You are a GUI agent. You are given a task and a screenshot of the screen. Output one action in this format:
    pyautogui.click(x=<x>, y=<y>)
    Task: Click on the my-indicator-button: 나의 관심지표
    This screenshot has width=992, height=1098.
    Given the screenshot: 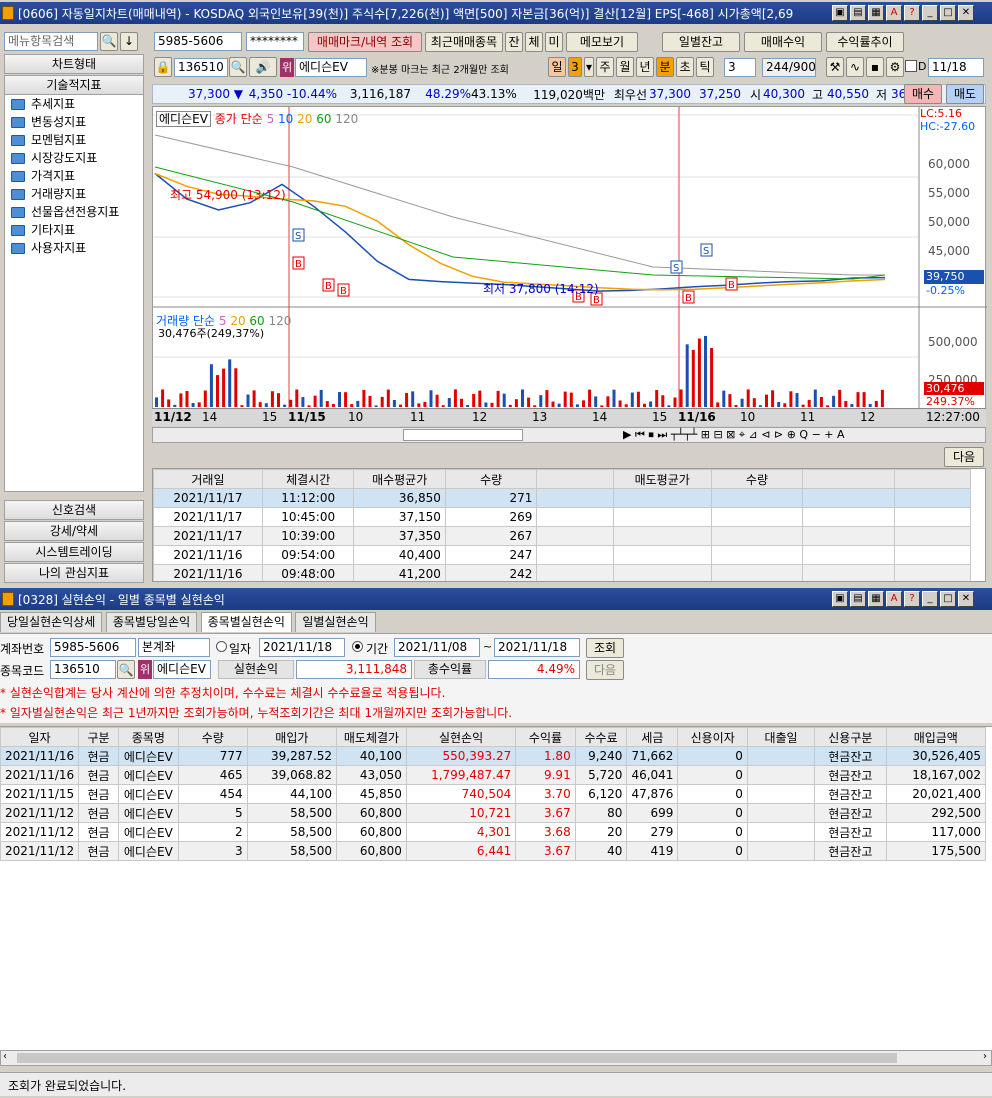 What is the action you would take?
    pyautogui.click(x=74, y=573)
    